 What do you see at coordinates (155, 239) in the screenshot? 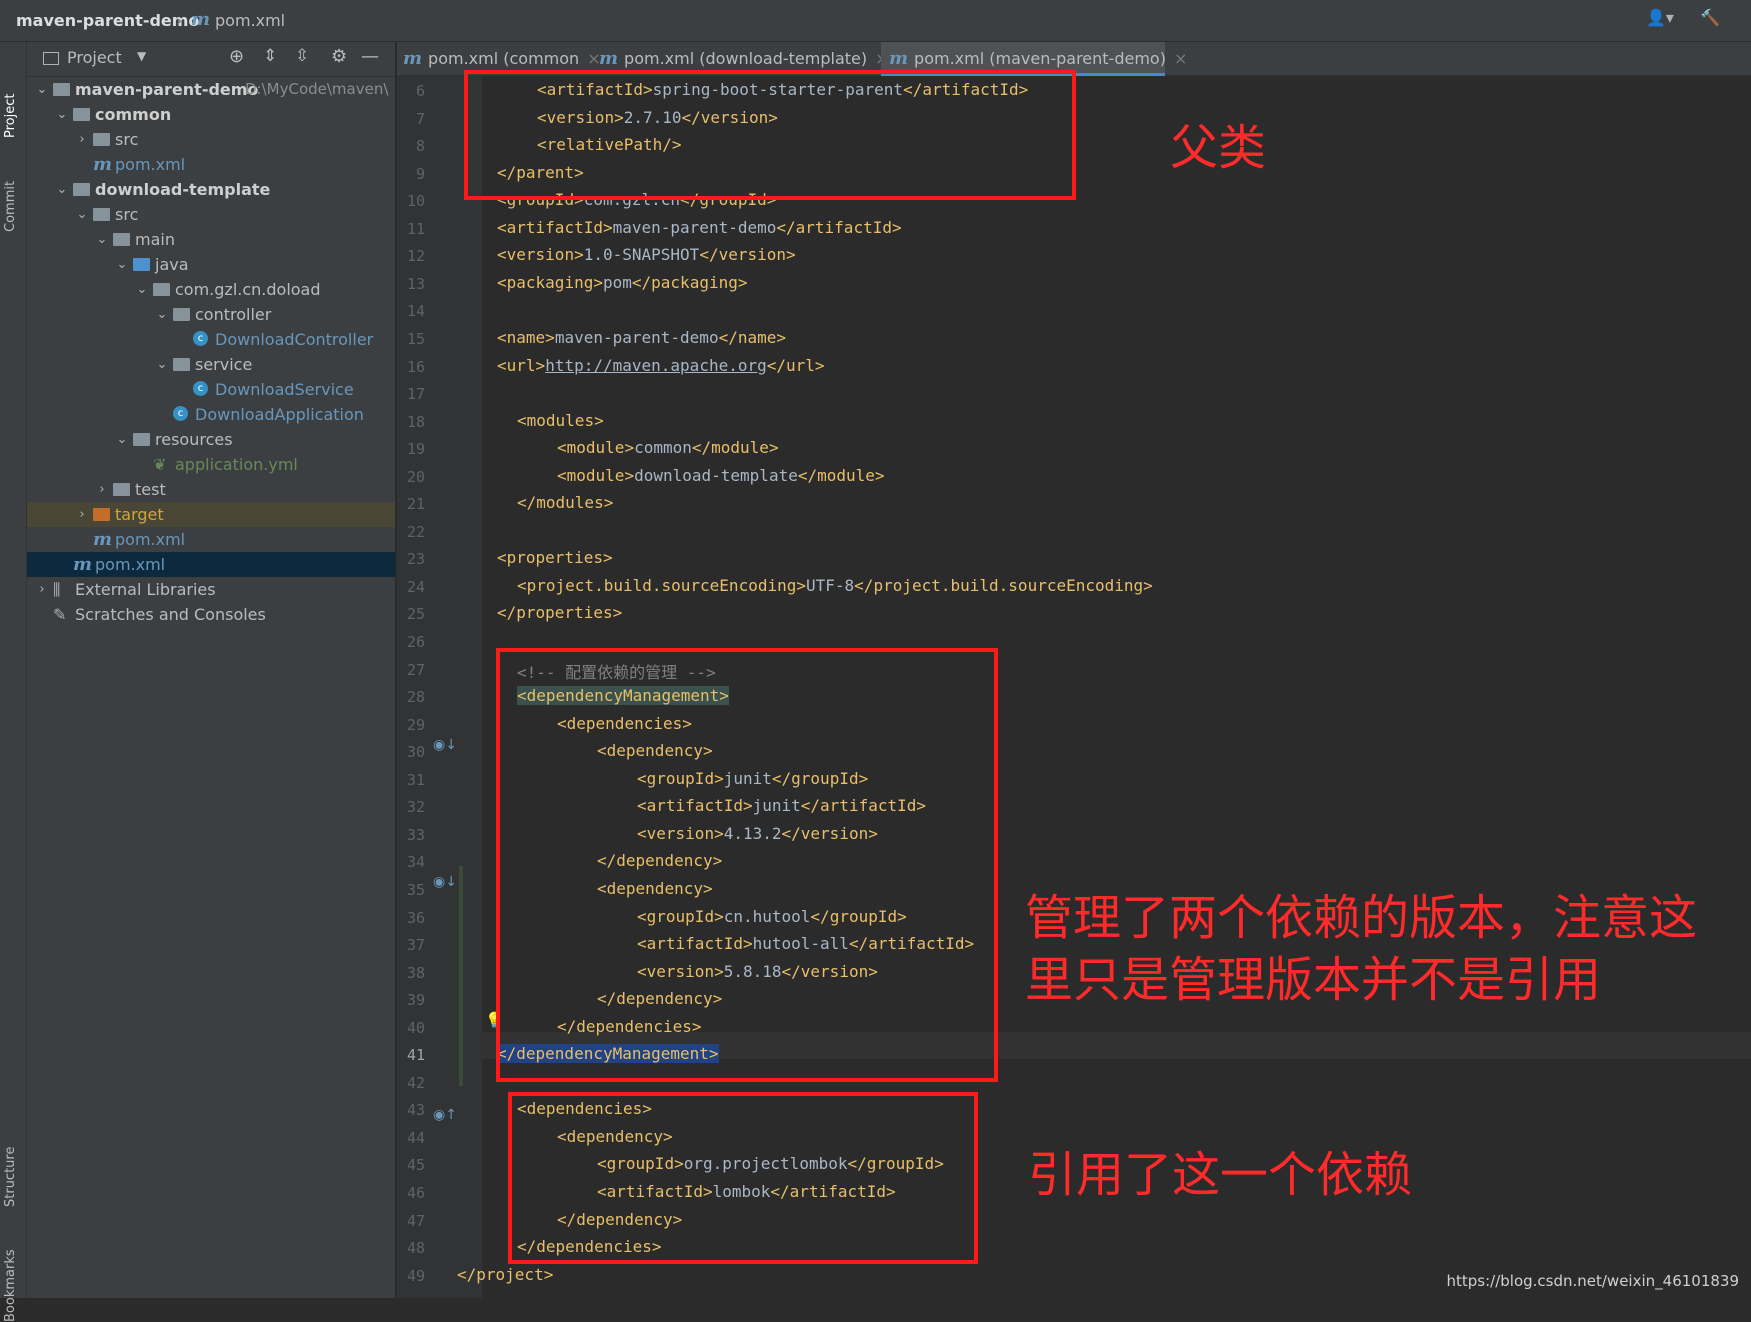
I see `tree-item-label: main` at bounding box center [155, 239].